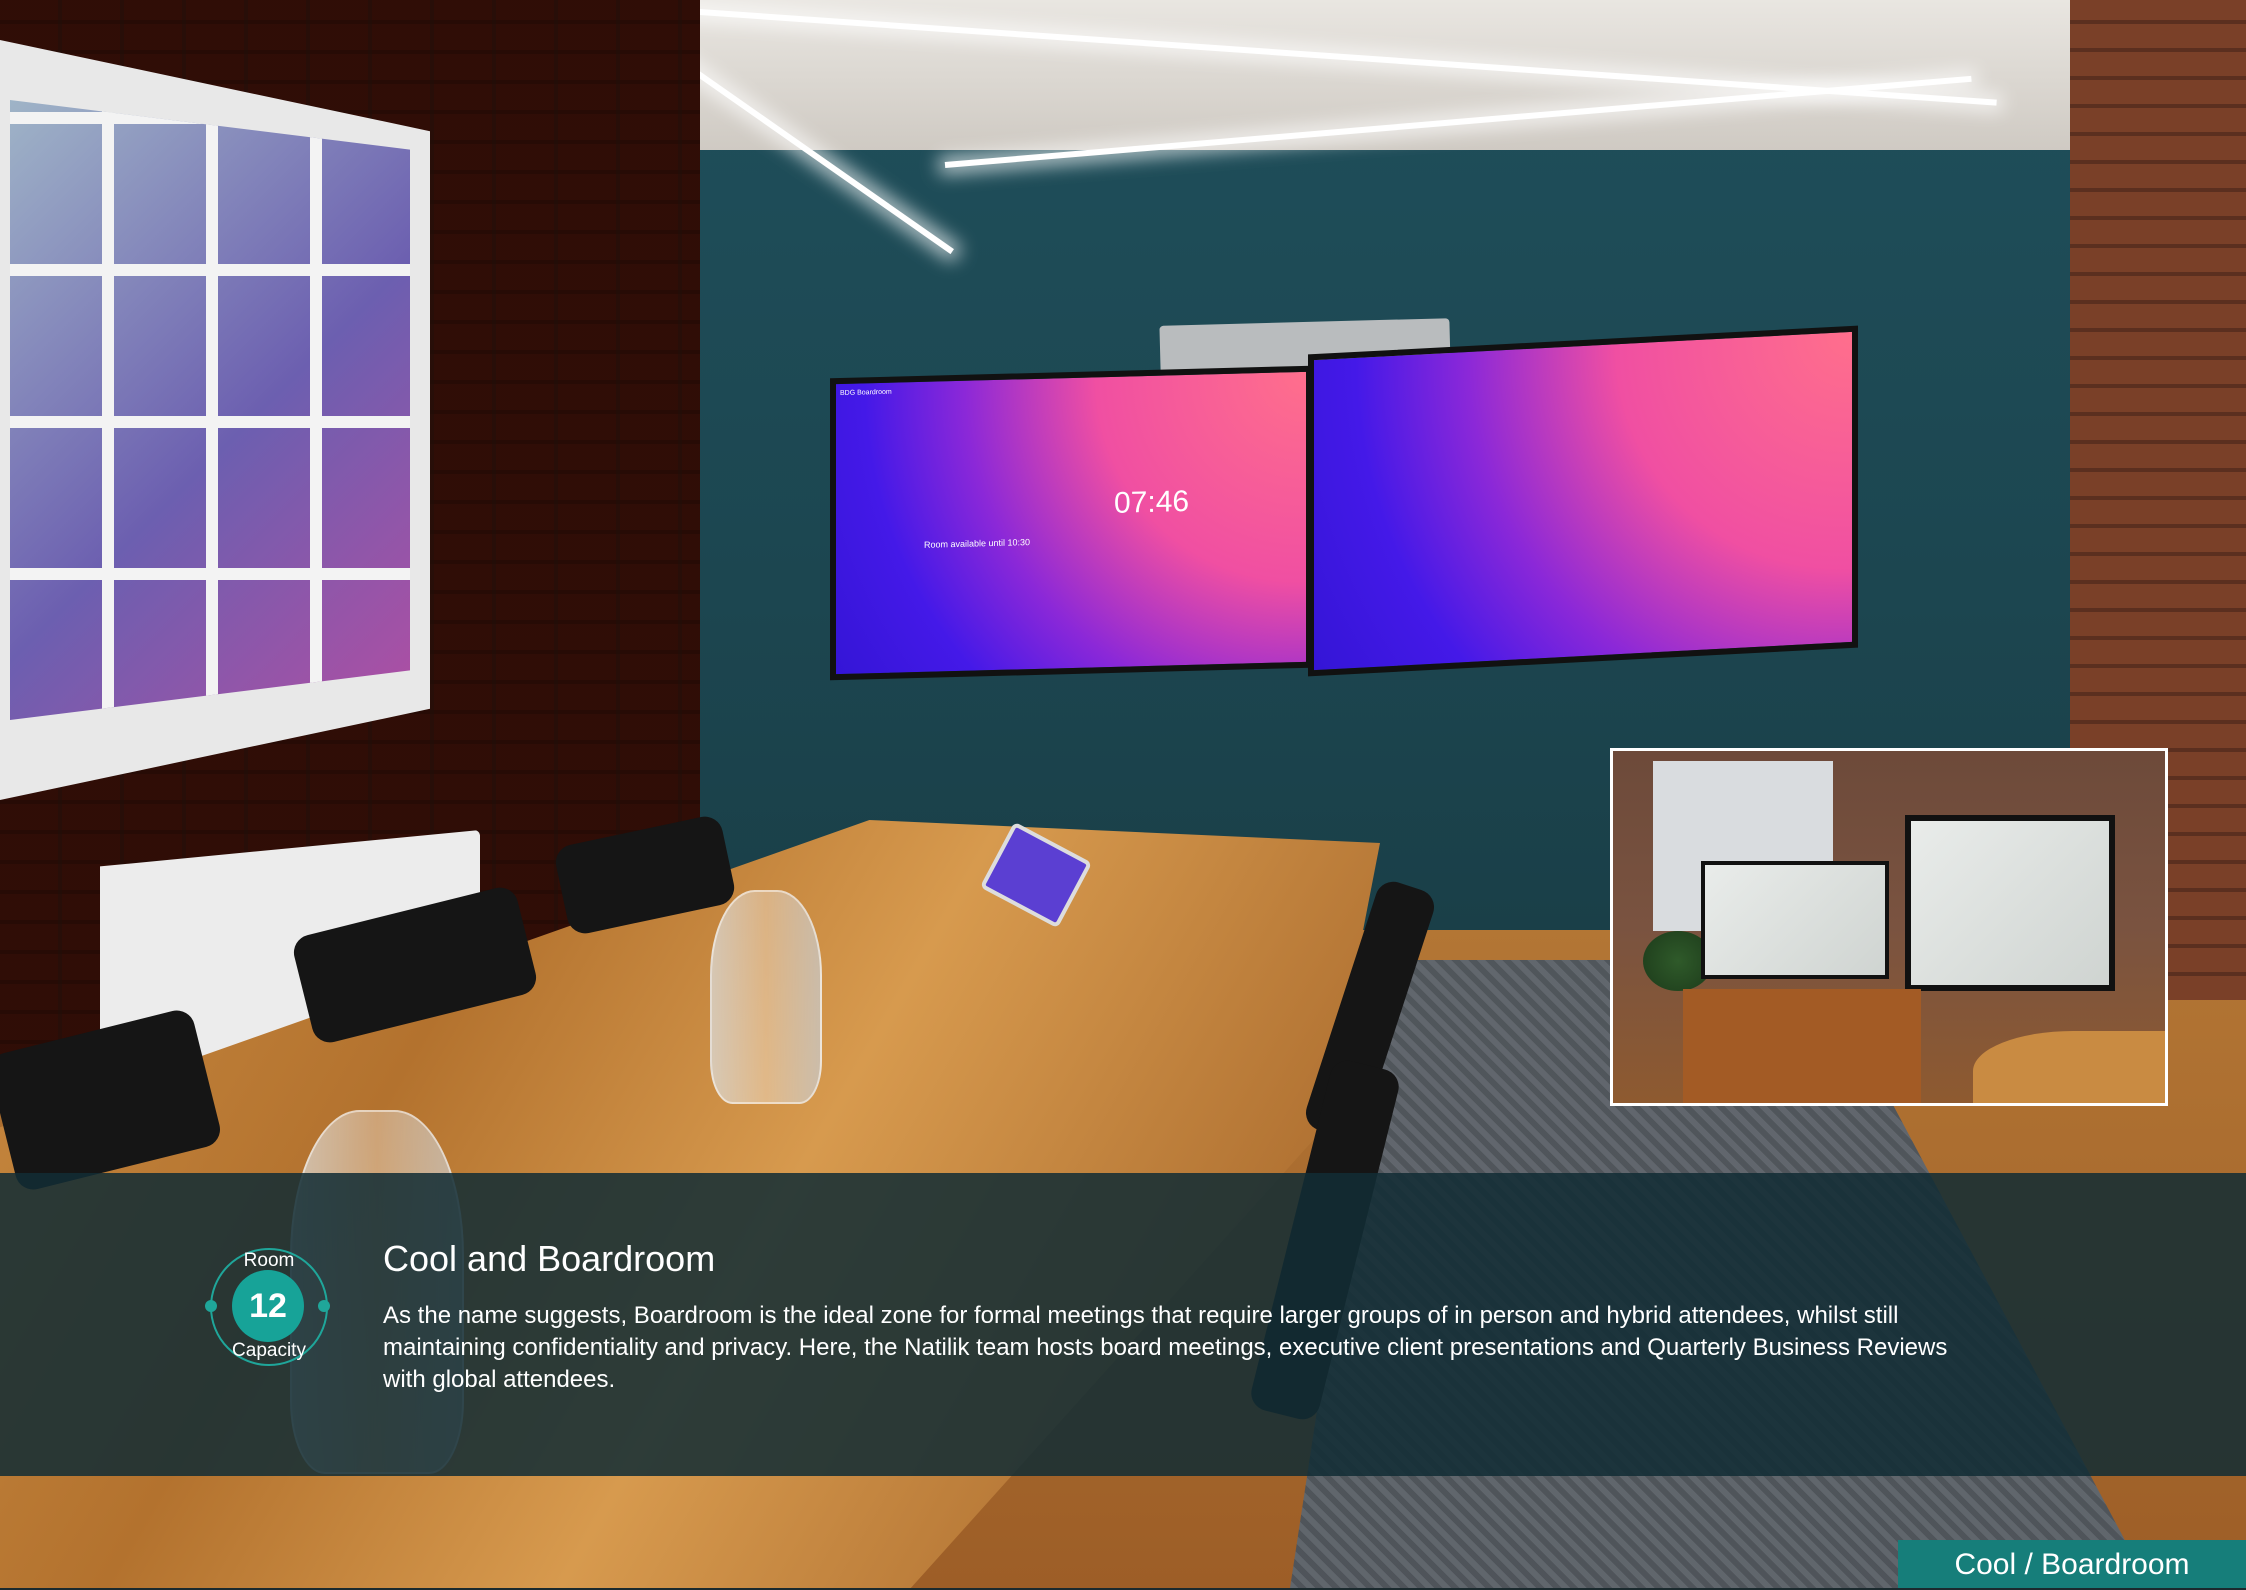 The width and height of the screenshot is (2246, 1590). I want to click on water-carafe, so click(766, 997).